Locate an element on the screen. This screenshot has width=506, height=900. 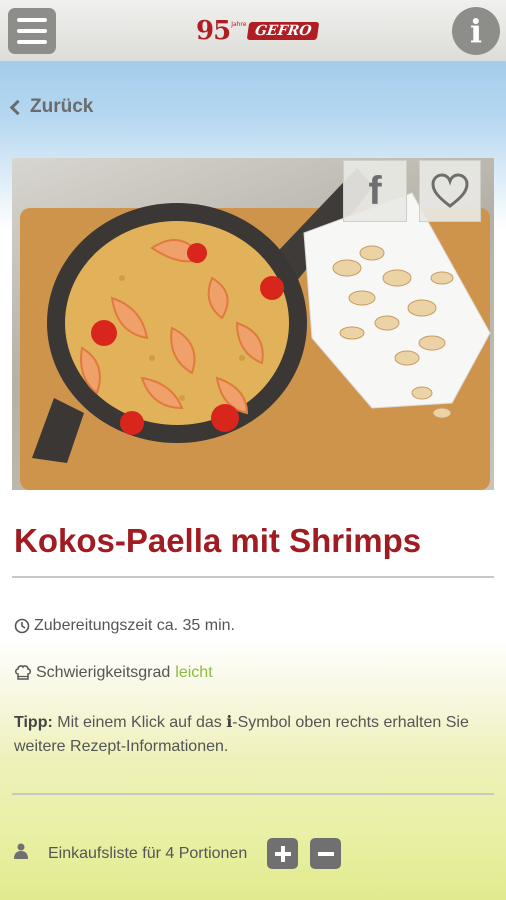
decrease-portions-button is located at coordinates (326, 853).